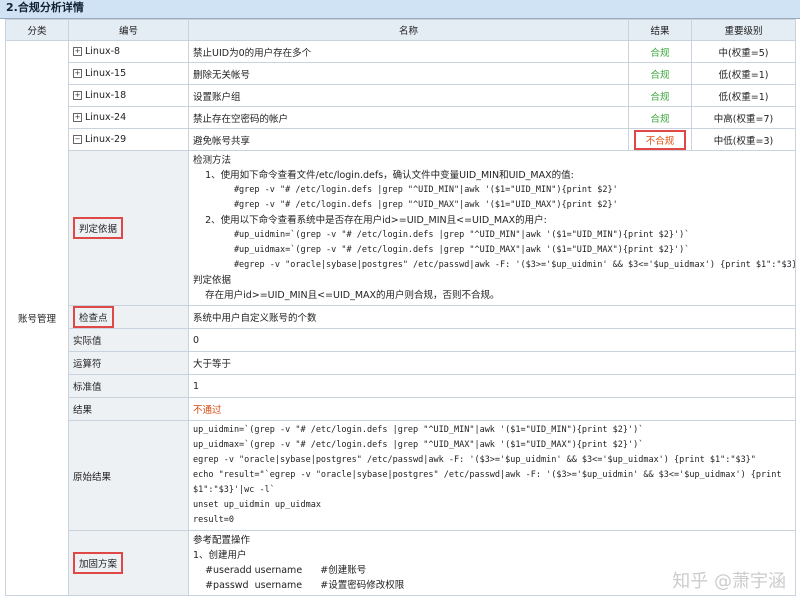  What do you see at coordinates (212, 280) in the screenshot?
I see `basis-line: 判定依据` at bounding box center [212, 280].